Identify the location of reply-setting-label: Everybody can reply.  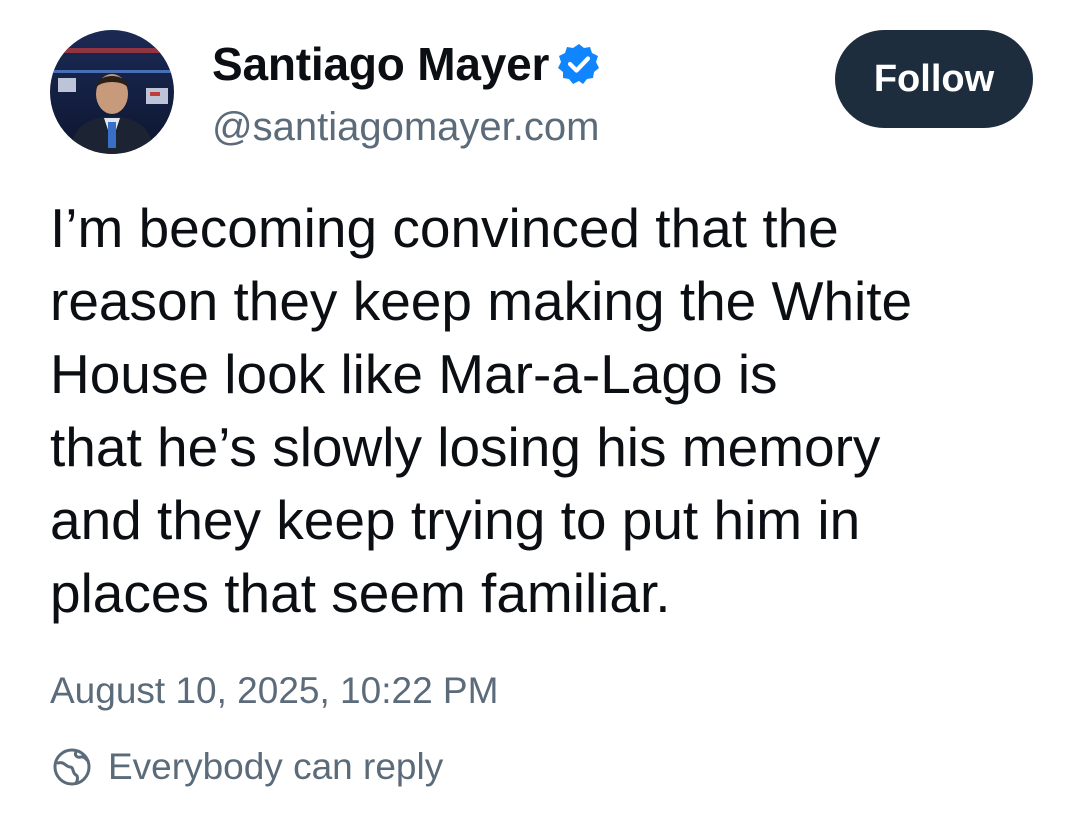
(276, 766).